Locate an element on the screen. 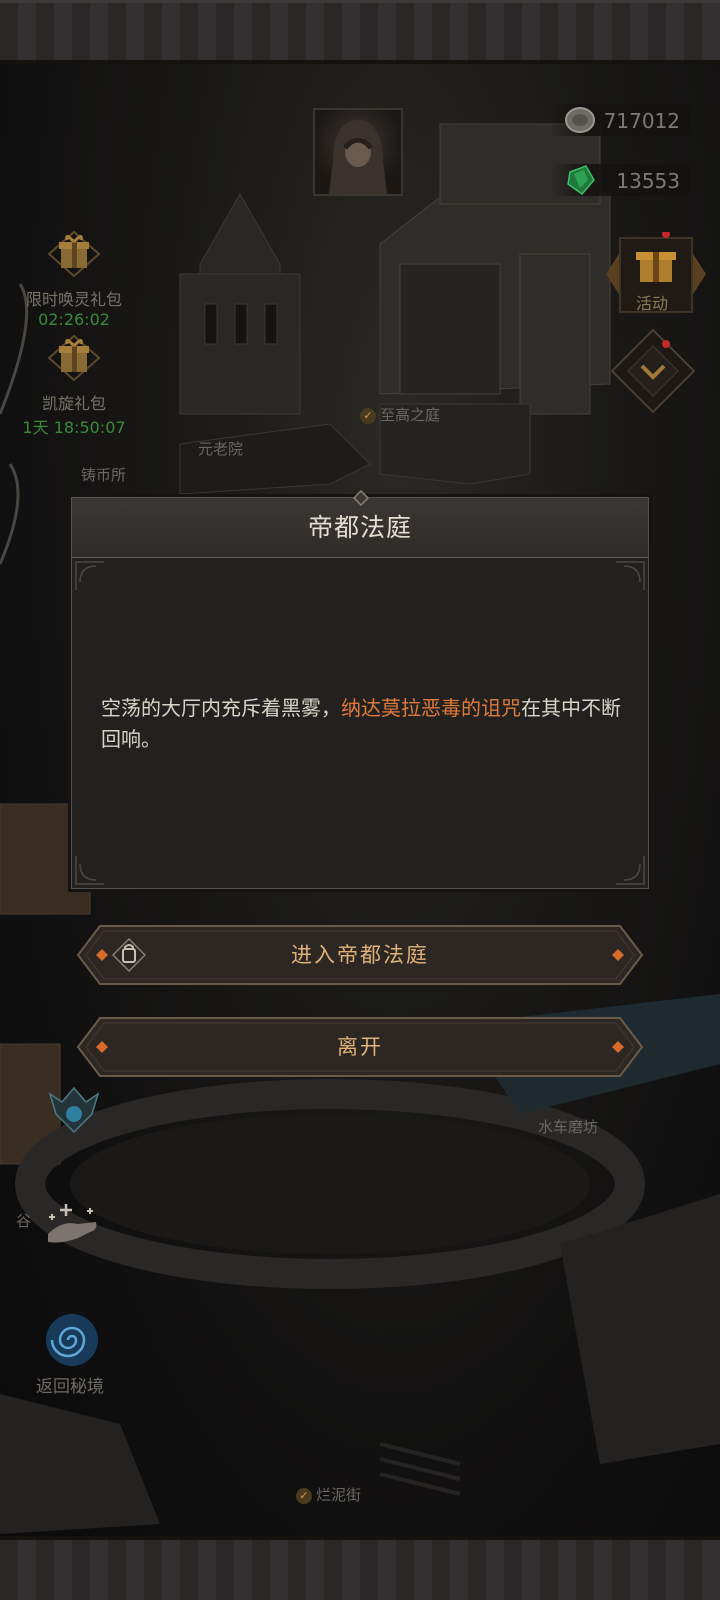  silver-amount: 717012 is located at coordinates (641, 121).